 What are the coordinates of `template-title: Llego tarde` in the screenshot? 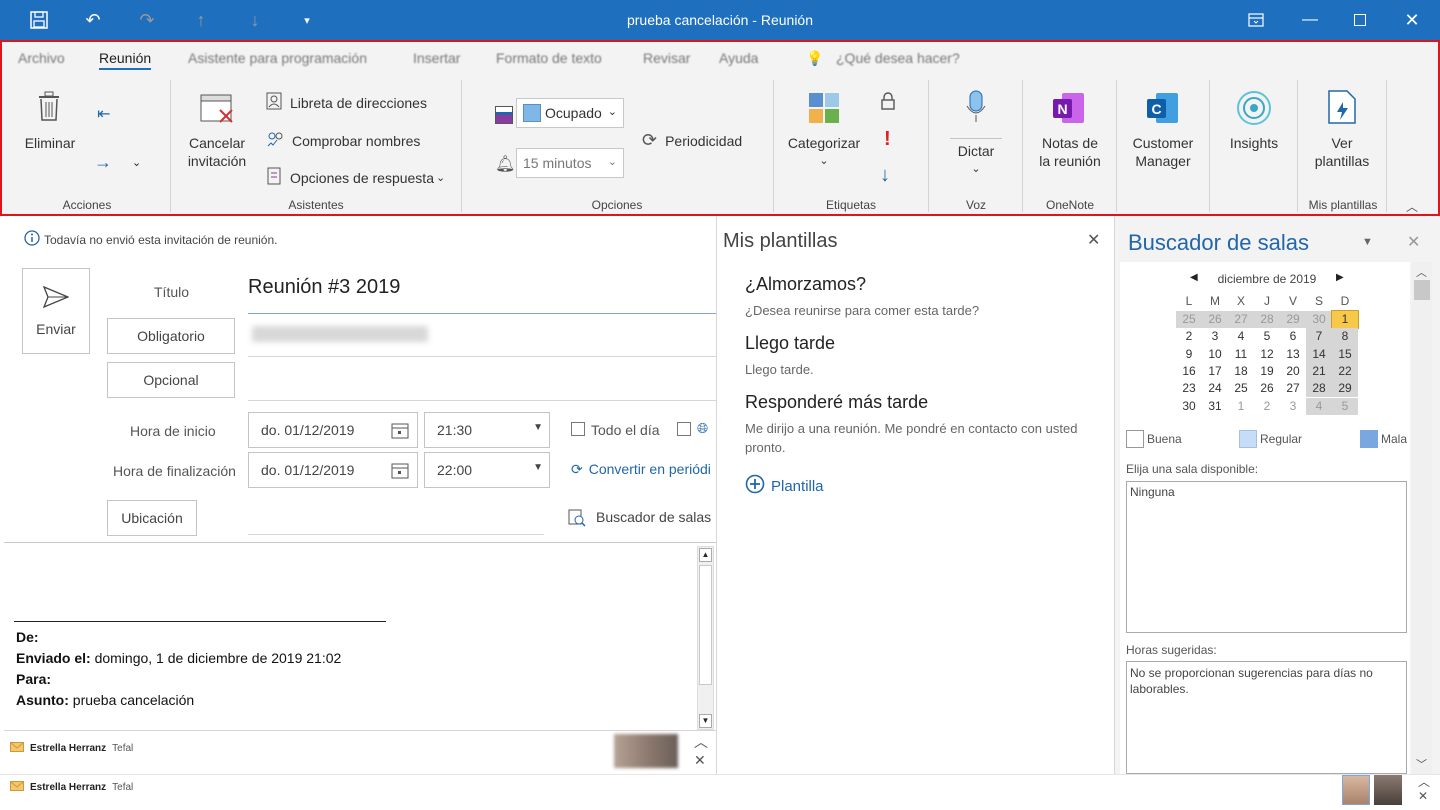 It's located at (790, 343).